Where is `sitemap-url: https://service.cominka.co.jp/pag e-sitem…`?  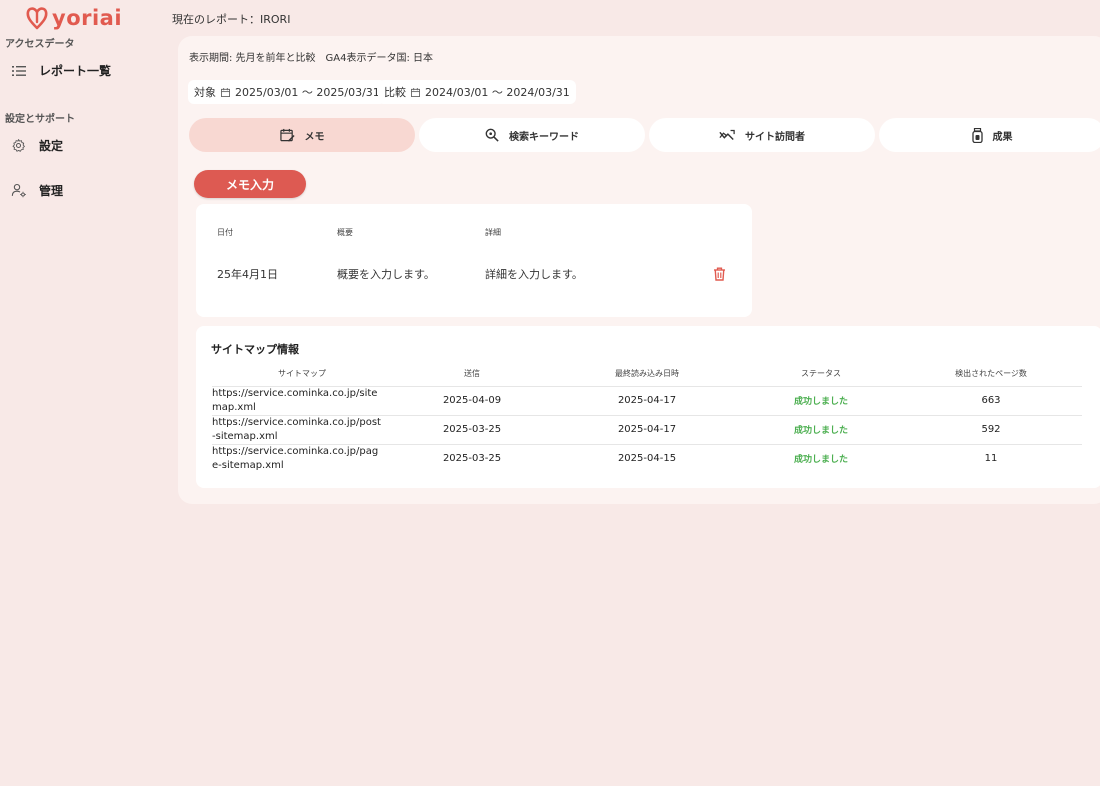
sitemap-url: https://service.cominka.co.jp/pag e-sitem… is located at coordinates (302, 458).